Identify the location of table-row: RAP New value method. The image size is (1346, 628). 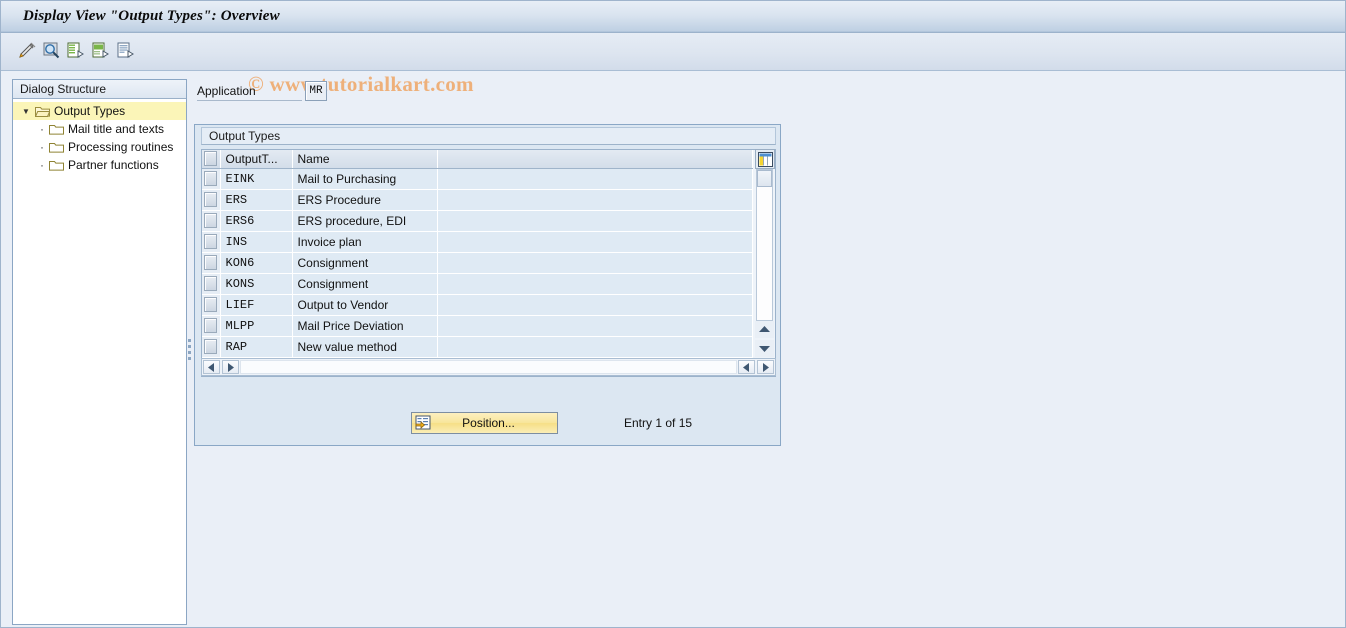
(477, 347).